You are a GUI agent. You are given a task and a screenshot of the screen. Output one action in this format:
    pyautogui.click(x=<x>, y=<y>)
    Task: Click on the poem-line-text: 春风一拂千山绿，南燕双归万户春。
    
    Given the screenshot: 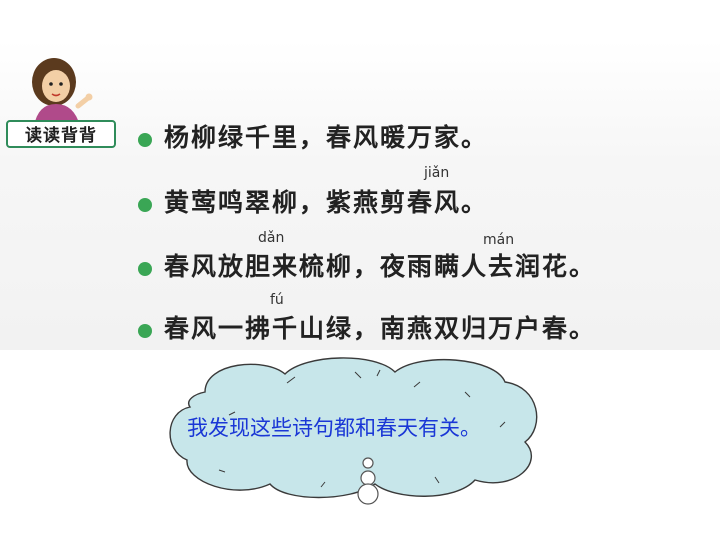 What is the action you would take?
    pyautogui.click(x=380, y=328)
    